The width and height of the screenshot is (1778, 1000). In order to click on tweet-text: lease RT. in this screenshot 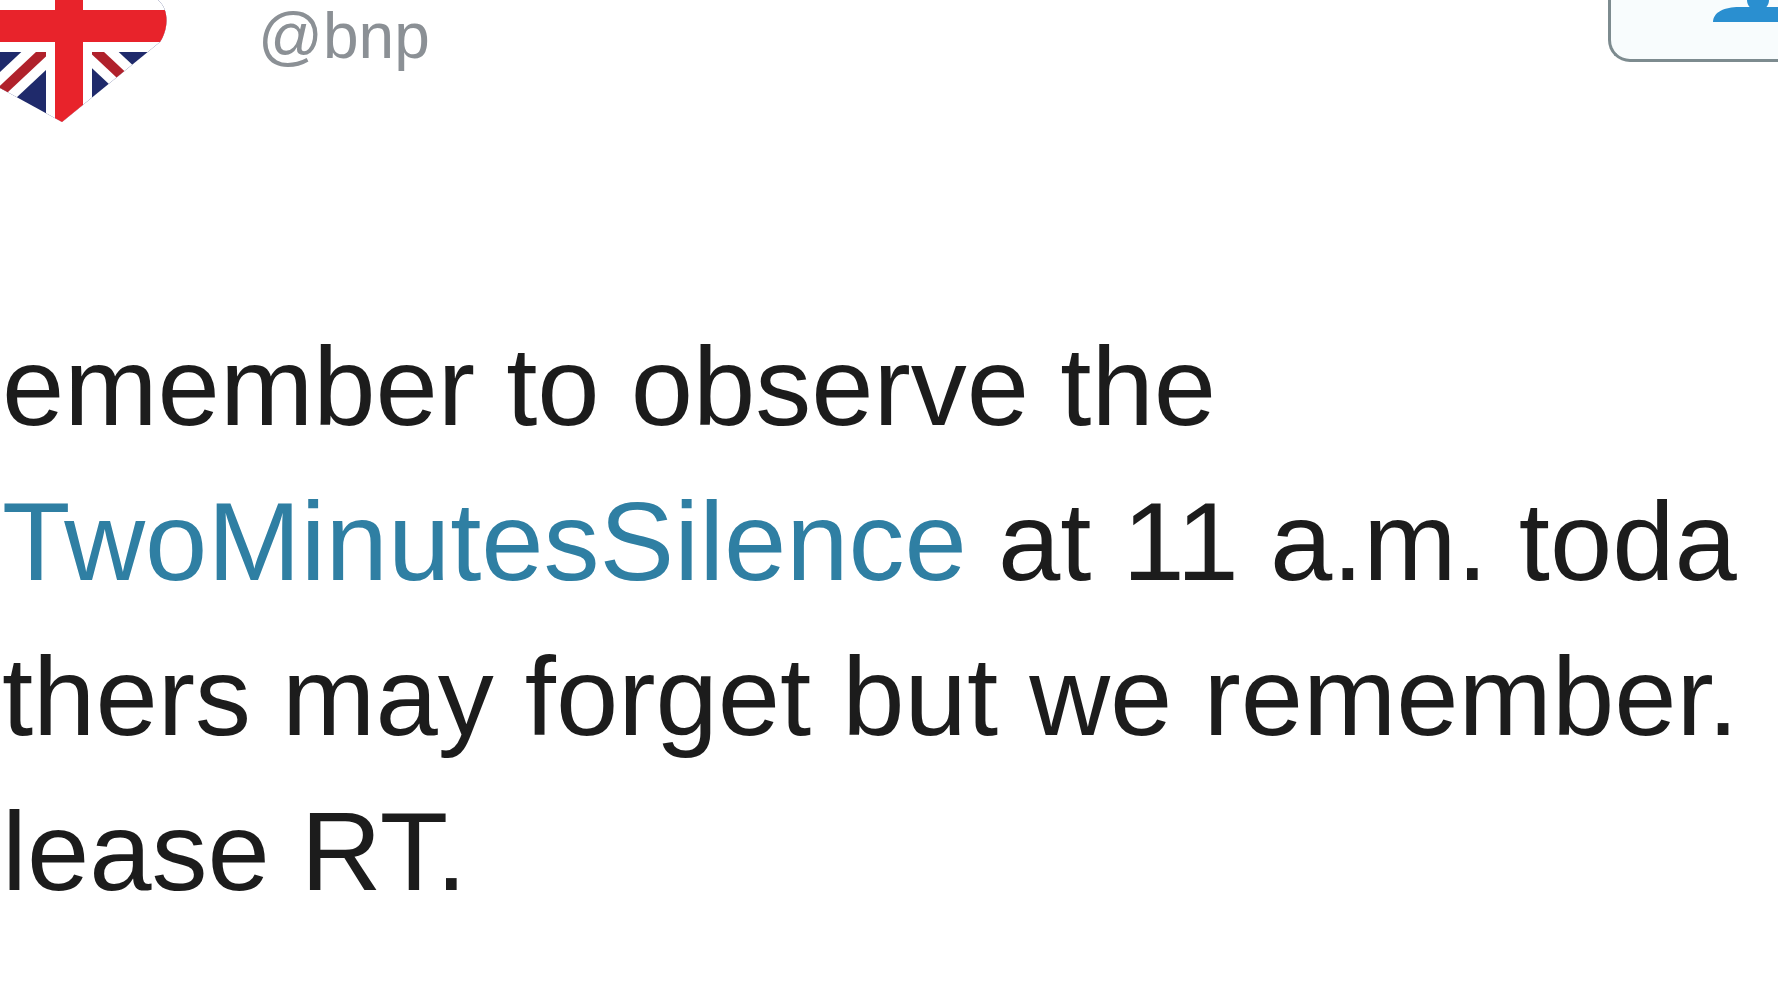, I will do `click(235, 852)`.